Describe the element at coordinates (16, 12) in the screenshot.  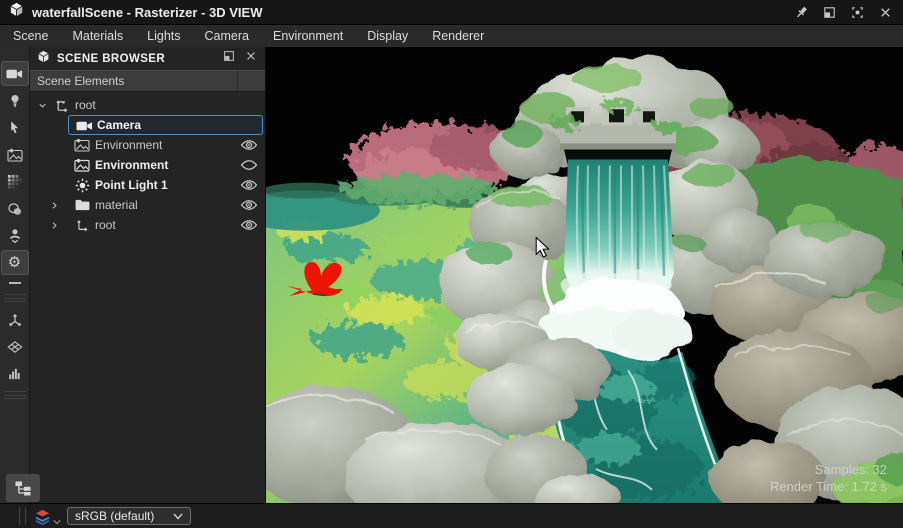
I see `app-logo-cube-icon` at that location.